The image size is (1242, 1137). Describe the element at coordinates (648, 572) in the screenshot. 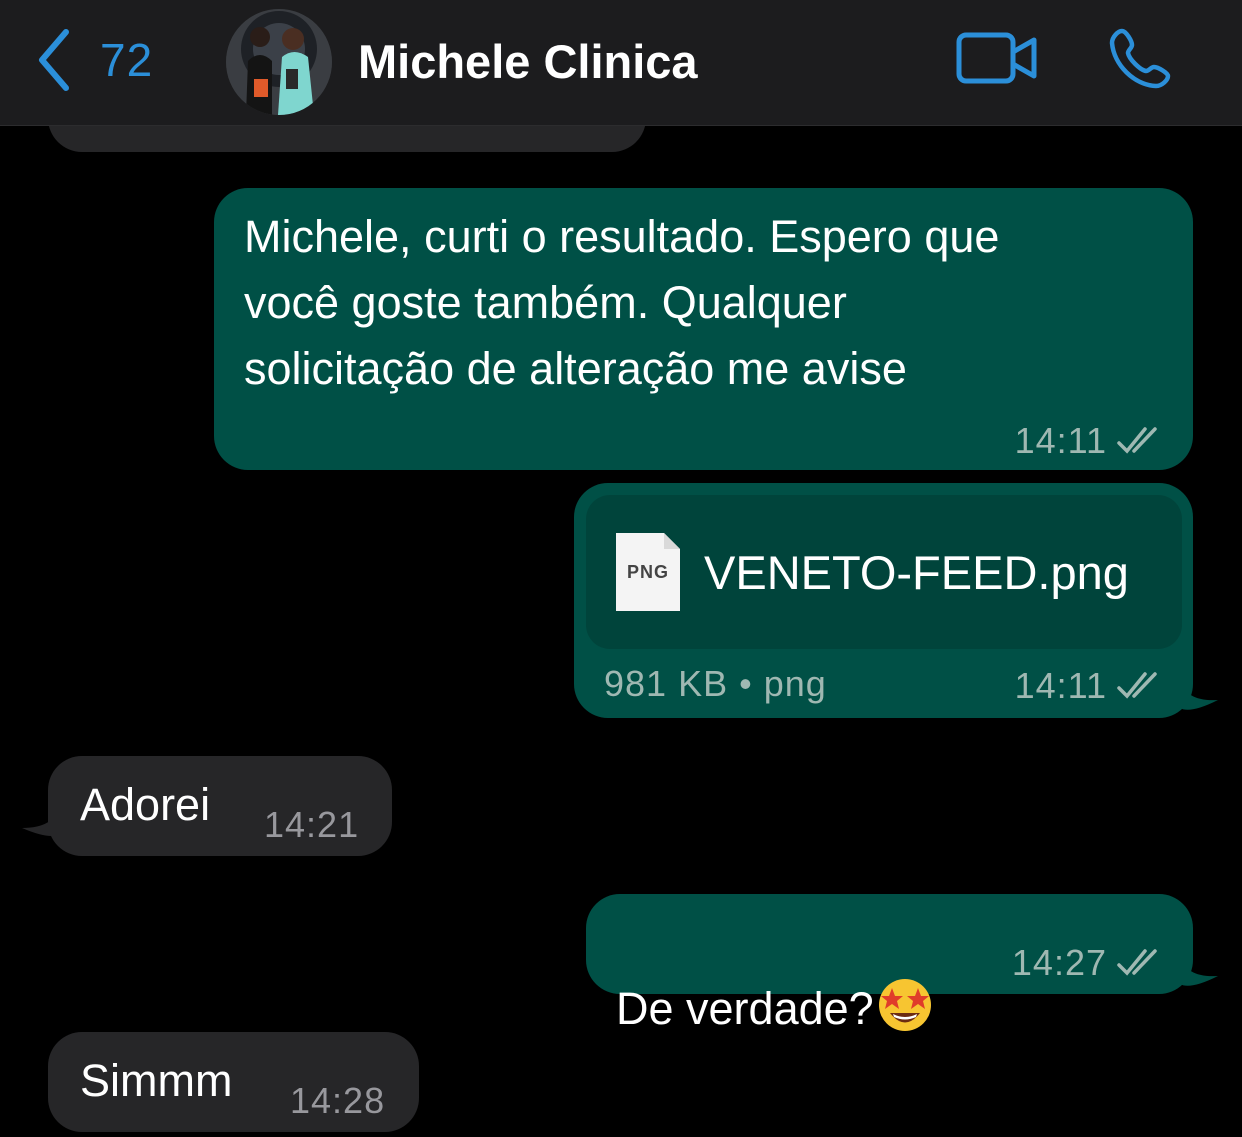

I see `file-type-badge: PNG` at that location.